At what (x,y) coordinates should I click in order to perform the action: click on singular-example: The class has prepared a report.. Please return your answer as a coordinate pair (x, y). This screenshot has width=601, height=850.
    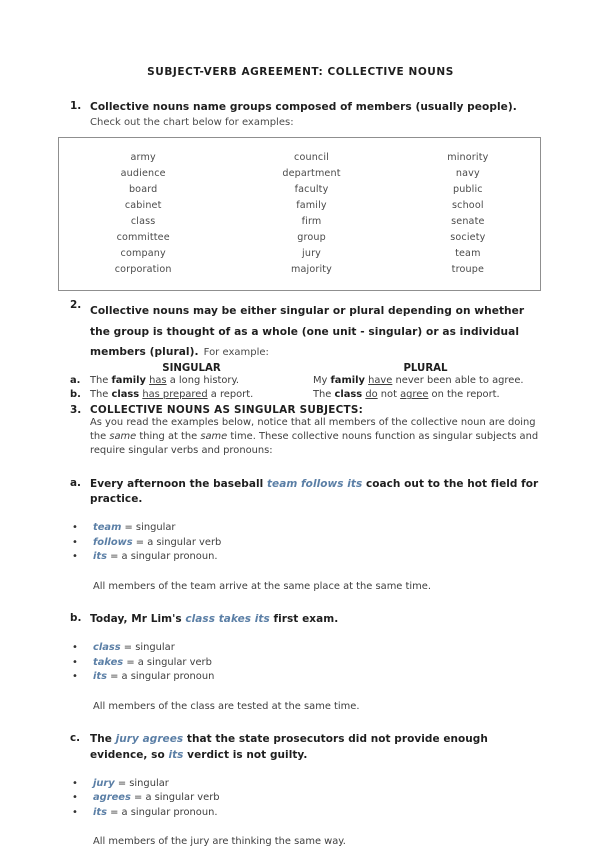
    Looking at the image, I should click on (172, 395).